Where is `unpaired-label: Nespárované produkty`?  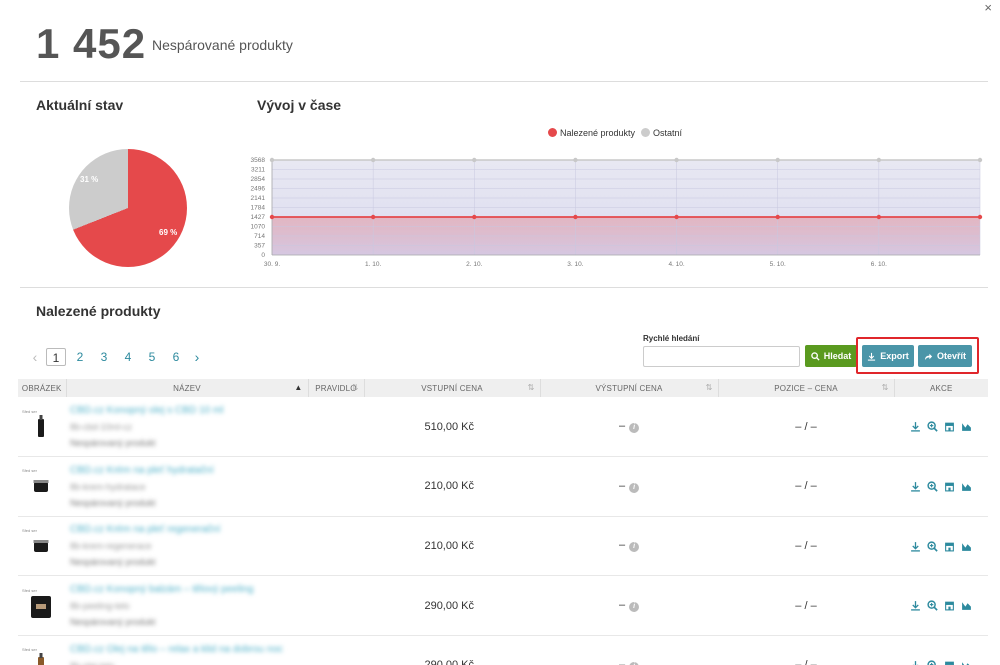
unpaired-label: Nespárované produkty is located at coordinates (222, 45).